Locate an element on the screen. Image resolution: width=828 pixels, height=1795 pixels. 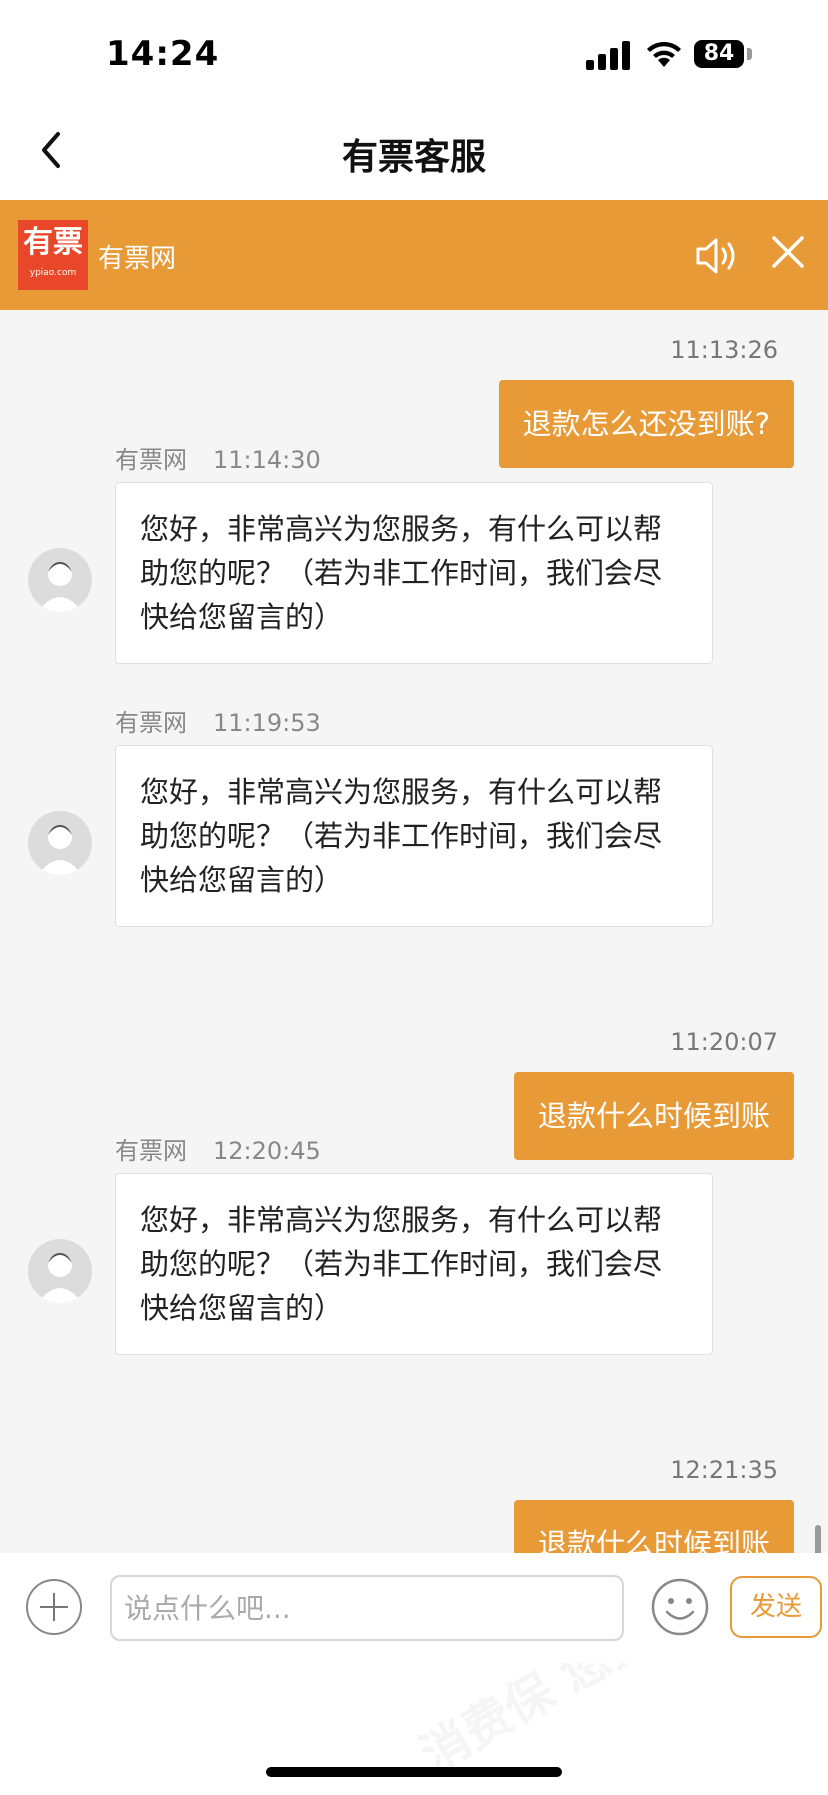
battery-icon: 84 is located at coordinates (719, 54).